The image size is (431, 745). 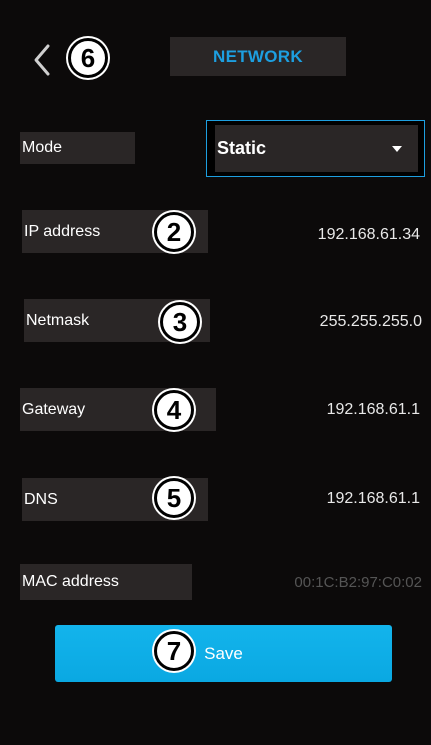 I want to click on mode-label: Mode, so click(x=77, y=148).